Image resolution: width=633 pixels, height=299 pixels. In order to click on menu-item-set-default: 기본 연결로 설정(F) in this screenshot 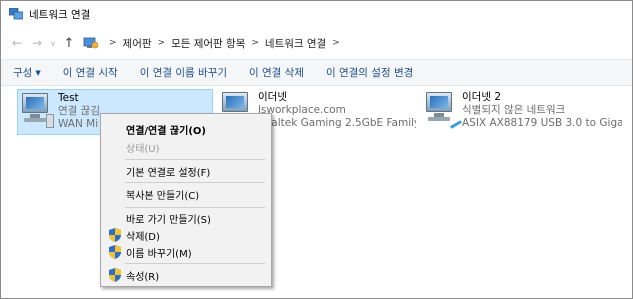, I will do `click(186, 171)`.